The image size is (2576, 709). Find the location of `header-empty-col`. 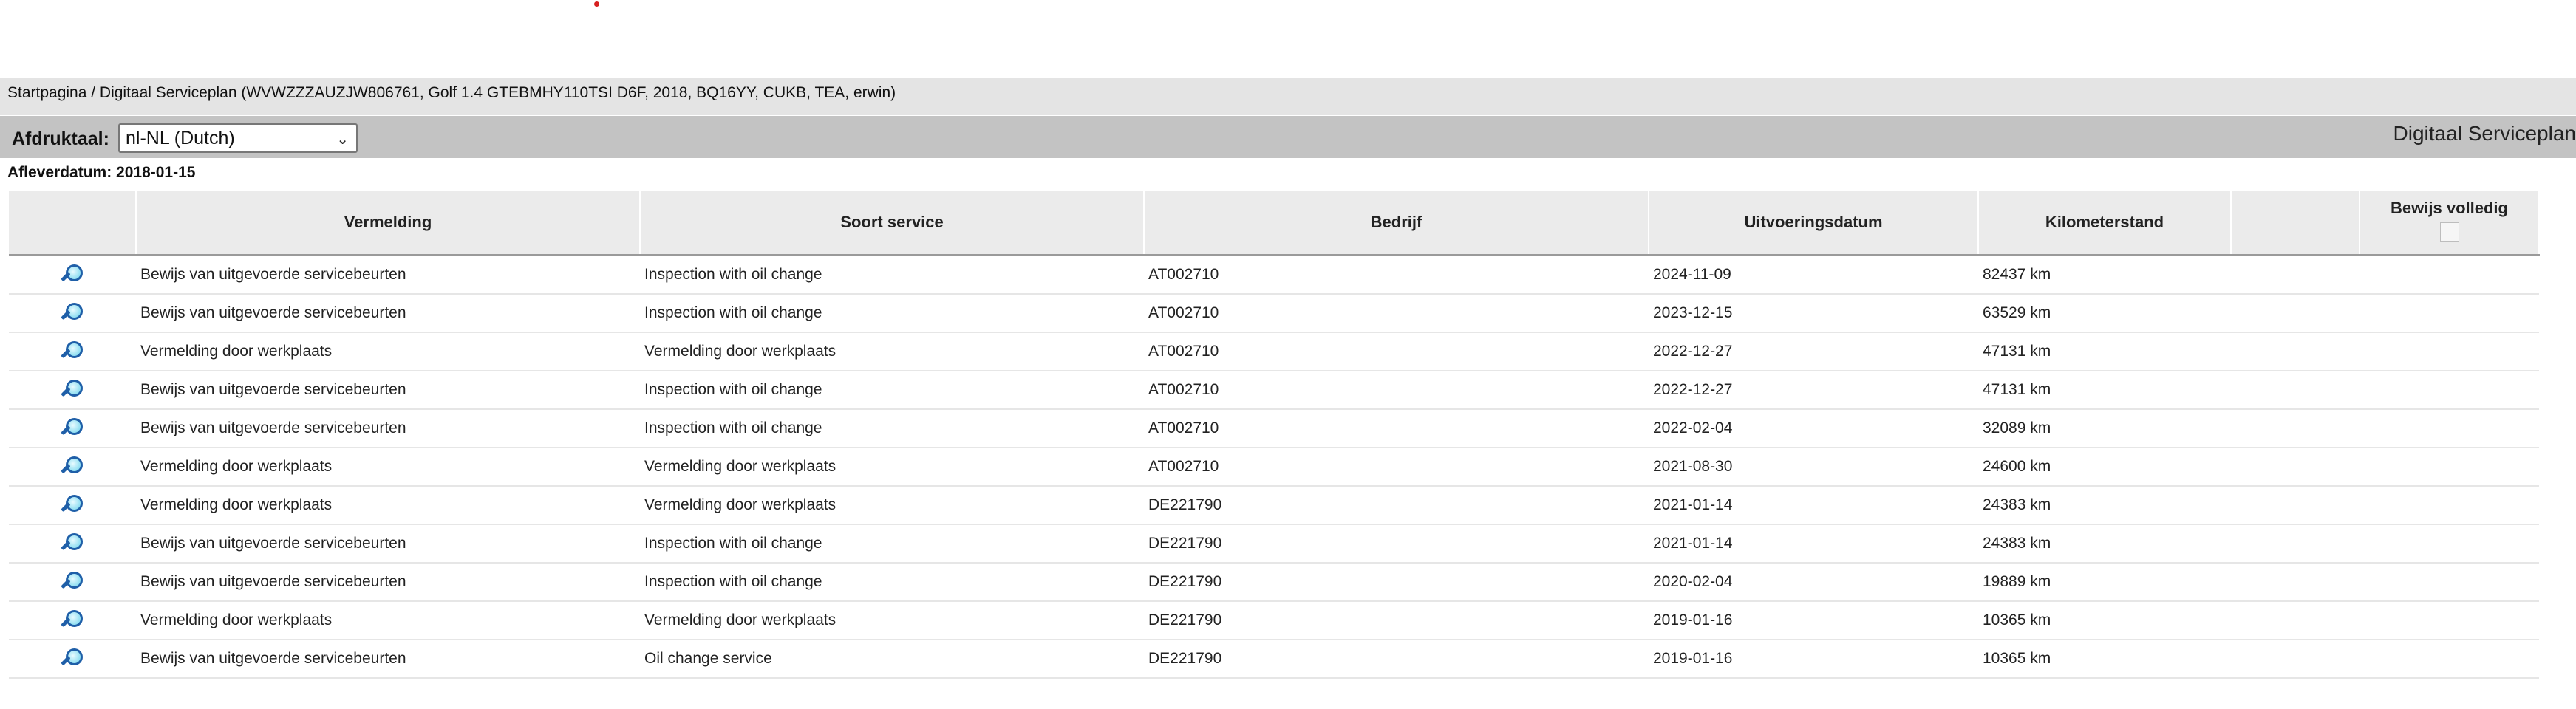

header-empty-col is located at coordinates (2295, 223).